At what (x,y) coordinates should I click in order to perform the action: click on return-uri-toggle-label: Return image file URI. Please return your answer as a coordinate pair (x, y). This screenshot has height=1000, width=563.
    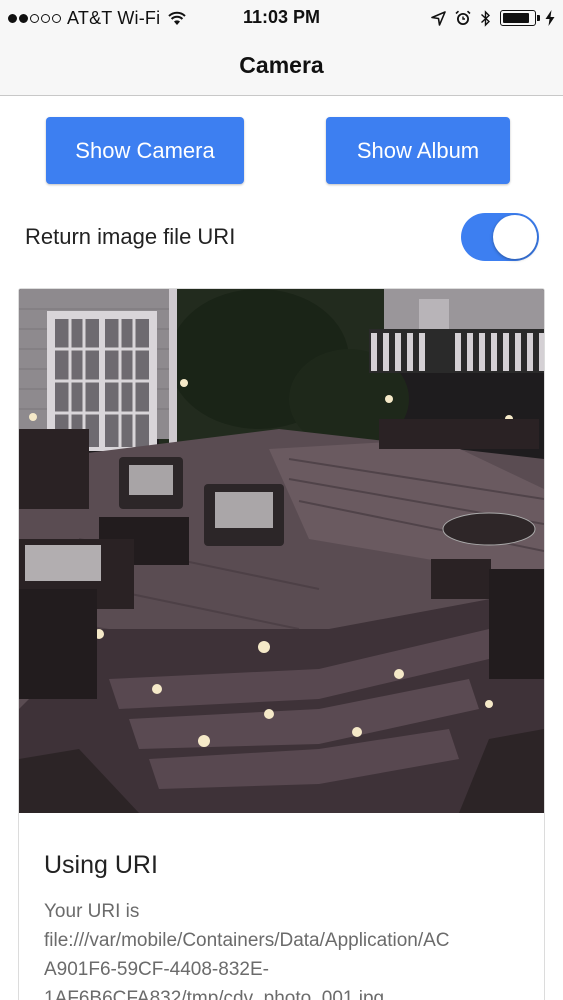
    Looking at the image, I should click on (130, 236).